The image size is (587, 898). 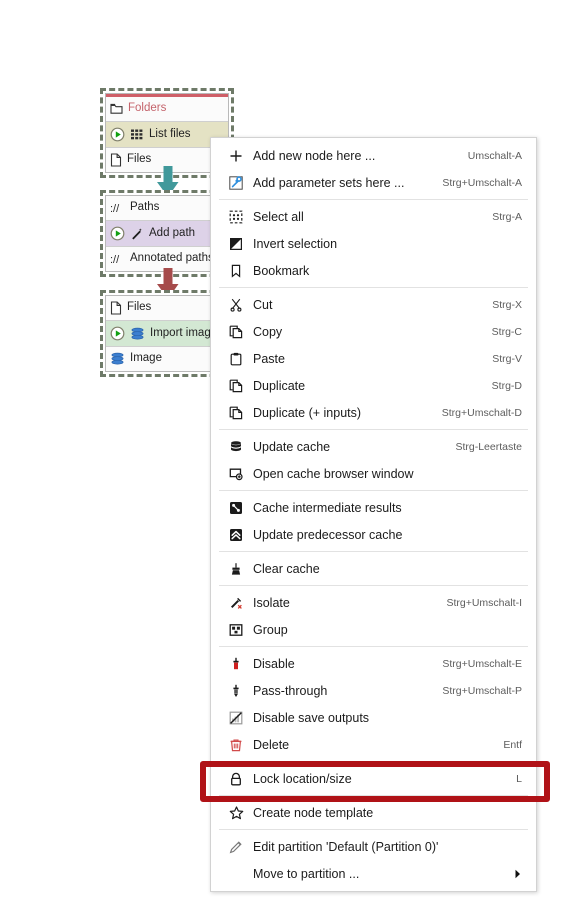 I want to click on menu-item-disable: Disable Strg+Umschalt-E, so click(x=373, y=663).